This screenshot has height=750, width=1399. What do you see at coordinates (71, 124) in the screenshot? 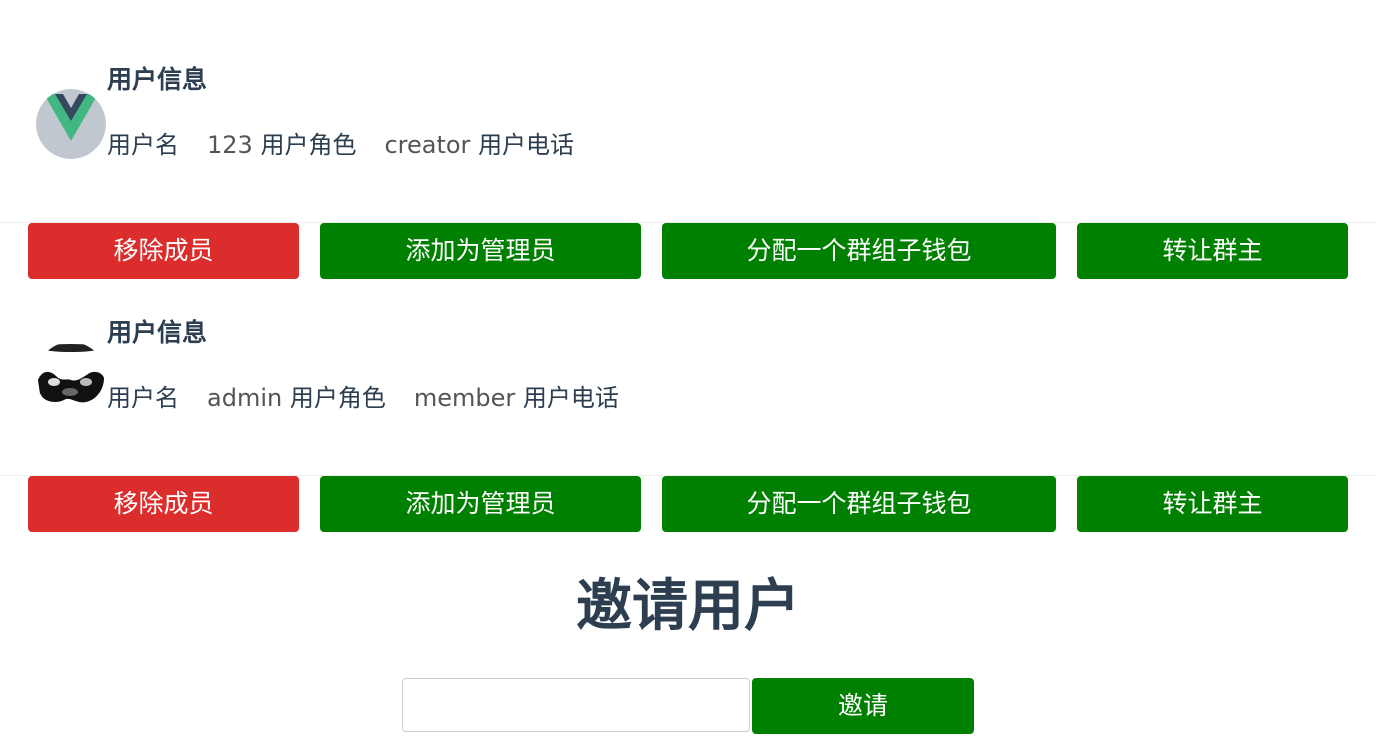
I see `vue-logo-icon` at bounding box center [71, 124].